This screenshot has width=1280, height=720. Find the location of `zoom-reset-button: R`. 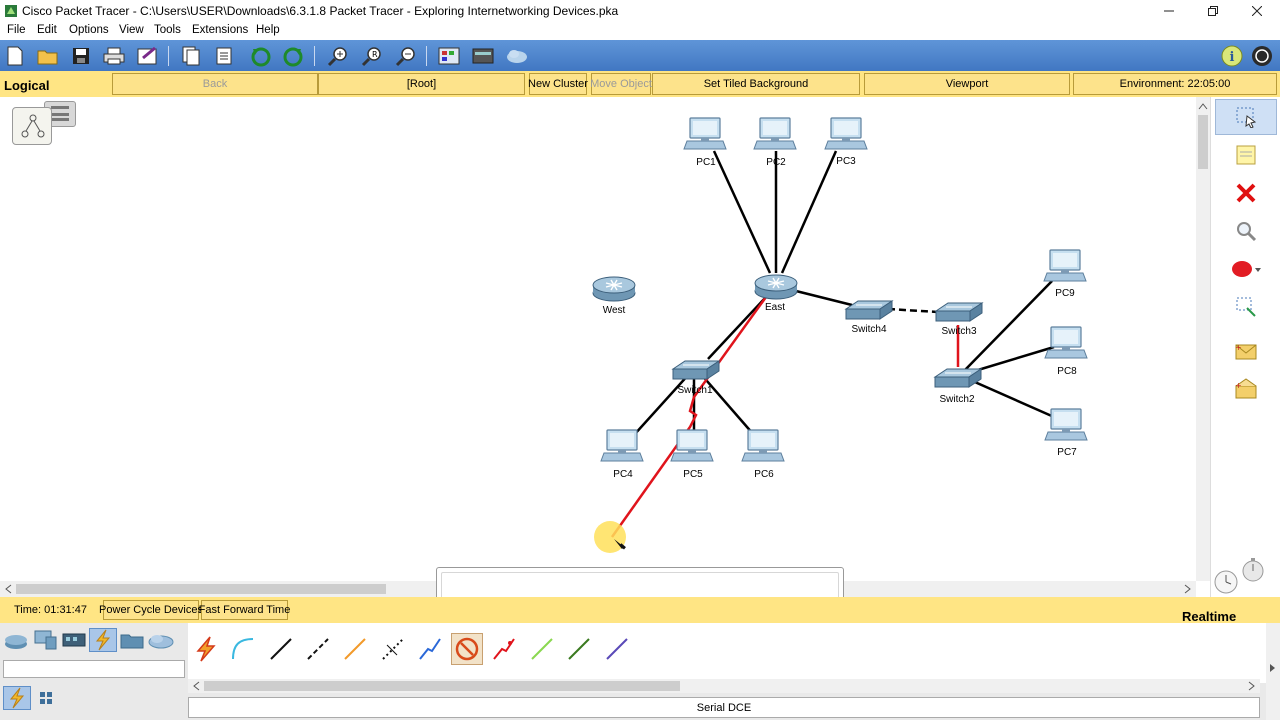

zoom-reset-button: R is located at coordinates (372, 56).